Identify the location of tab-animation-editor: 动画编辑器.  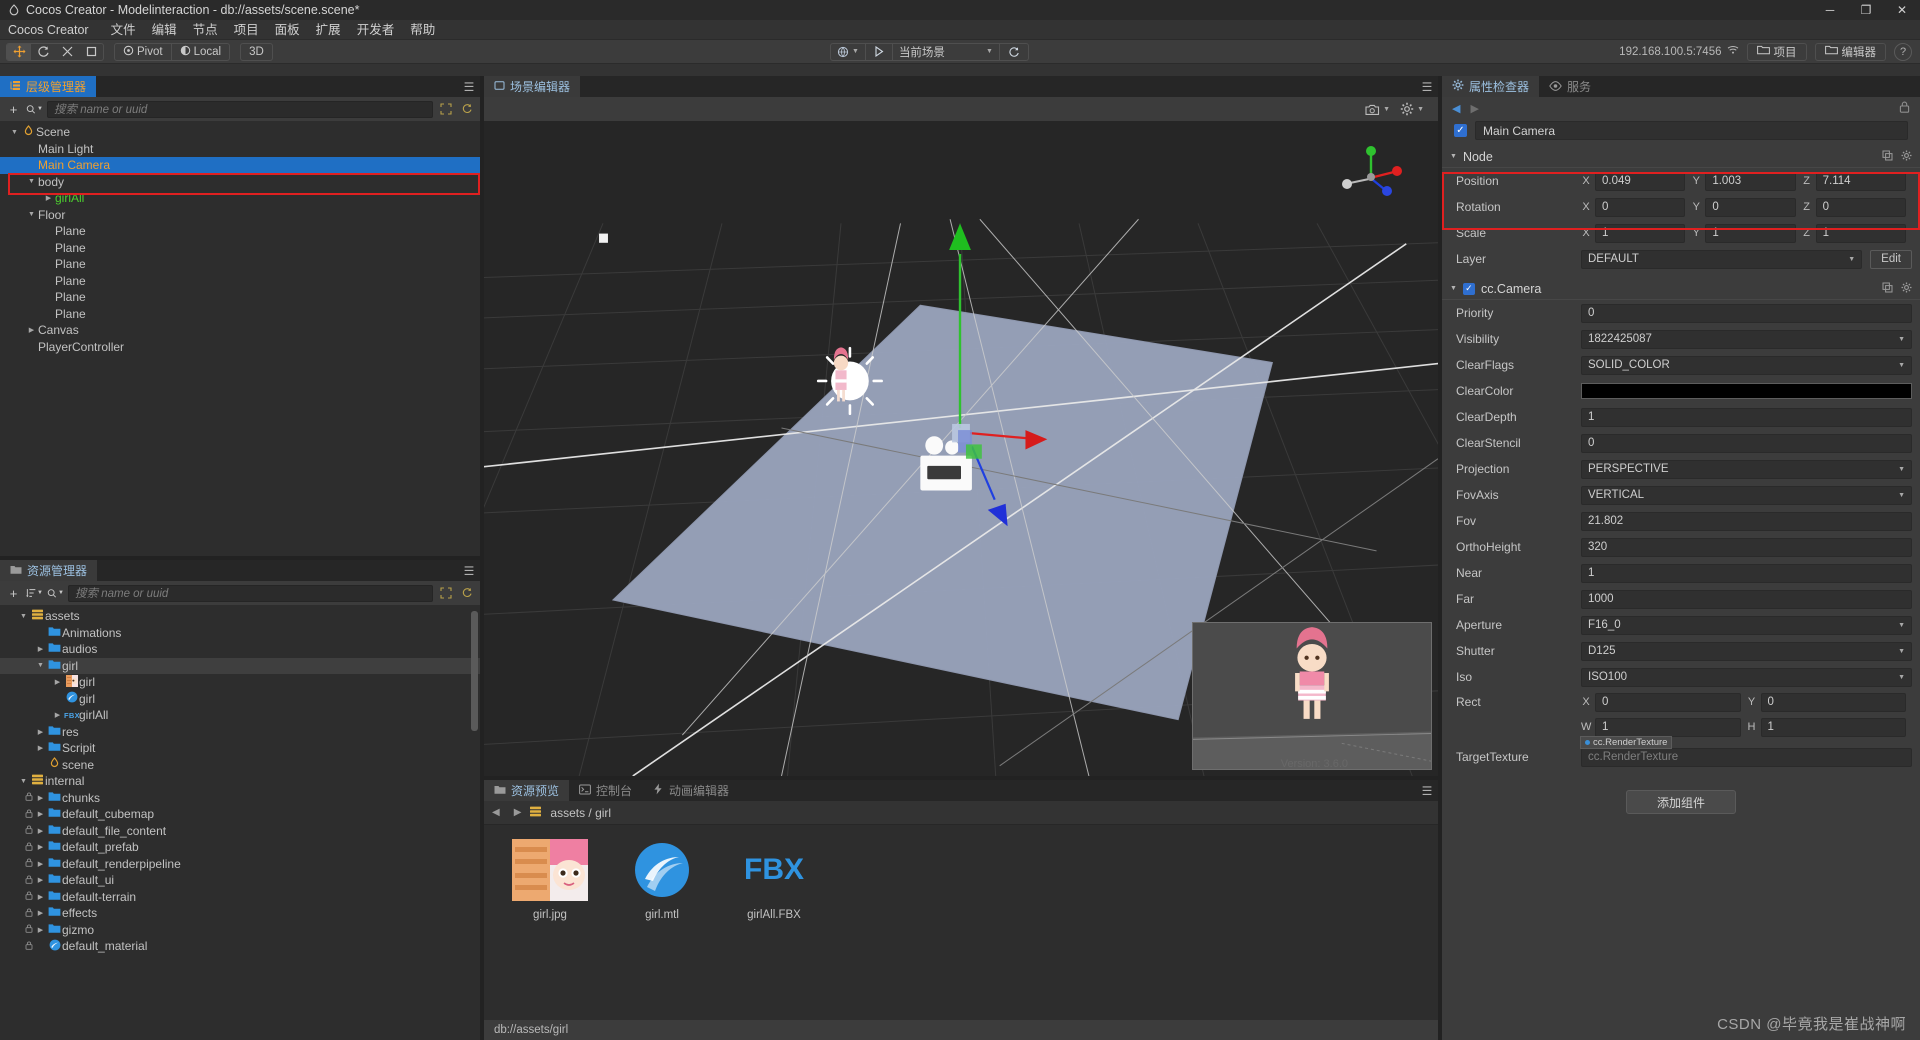
(691, 790).